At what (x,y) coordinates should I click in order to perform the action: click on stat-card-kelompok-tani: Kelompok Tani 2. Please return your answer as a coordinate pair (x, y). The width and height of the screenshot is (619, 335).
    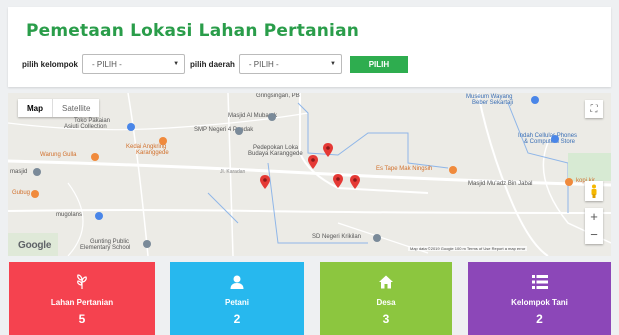
    Looking at the image, I should click on (539, 298).